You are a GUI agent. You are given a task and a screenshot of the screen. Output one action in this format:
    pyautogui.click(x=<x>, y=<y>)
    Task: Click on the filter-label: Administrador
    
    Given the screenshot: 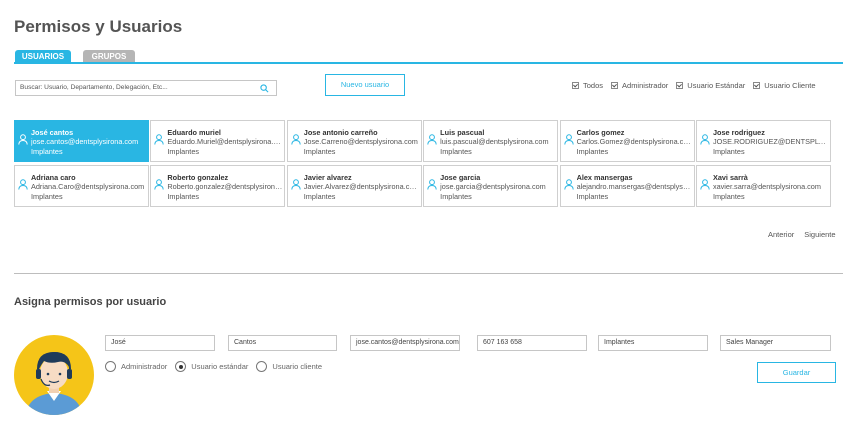 What is the action you would take?
    pyautogui.click(x=645, y=85)
    